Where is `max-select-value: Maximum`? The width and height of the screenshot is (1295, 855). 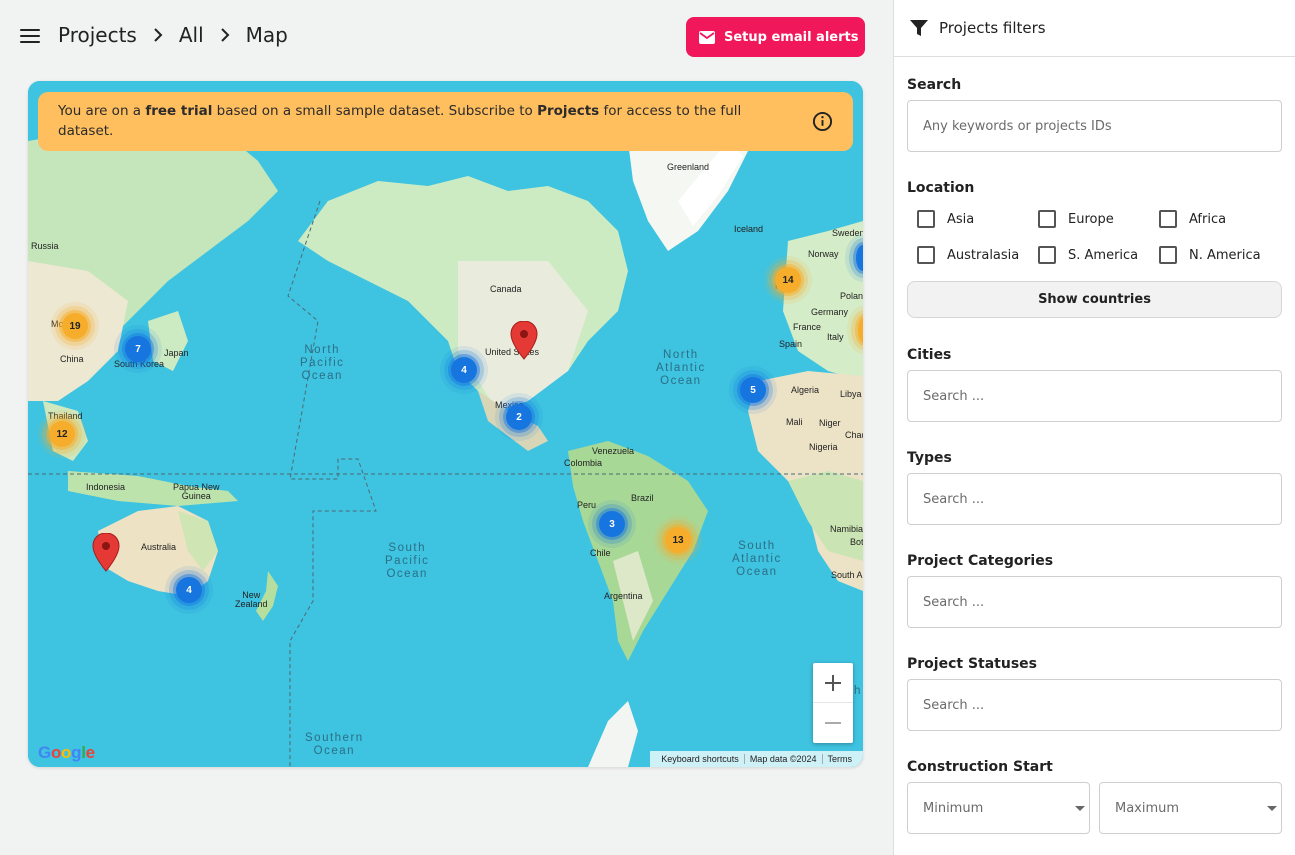 max-select-value: Maximum is located at coordinates (1147, 808).